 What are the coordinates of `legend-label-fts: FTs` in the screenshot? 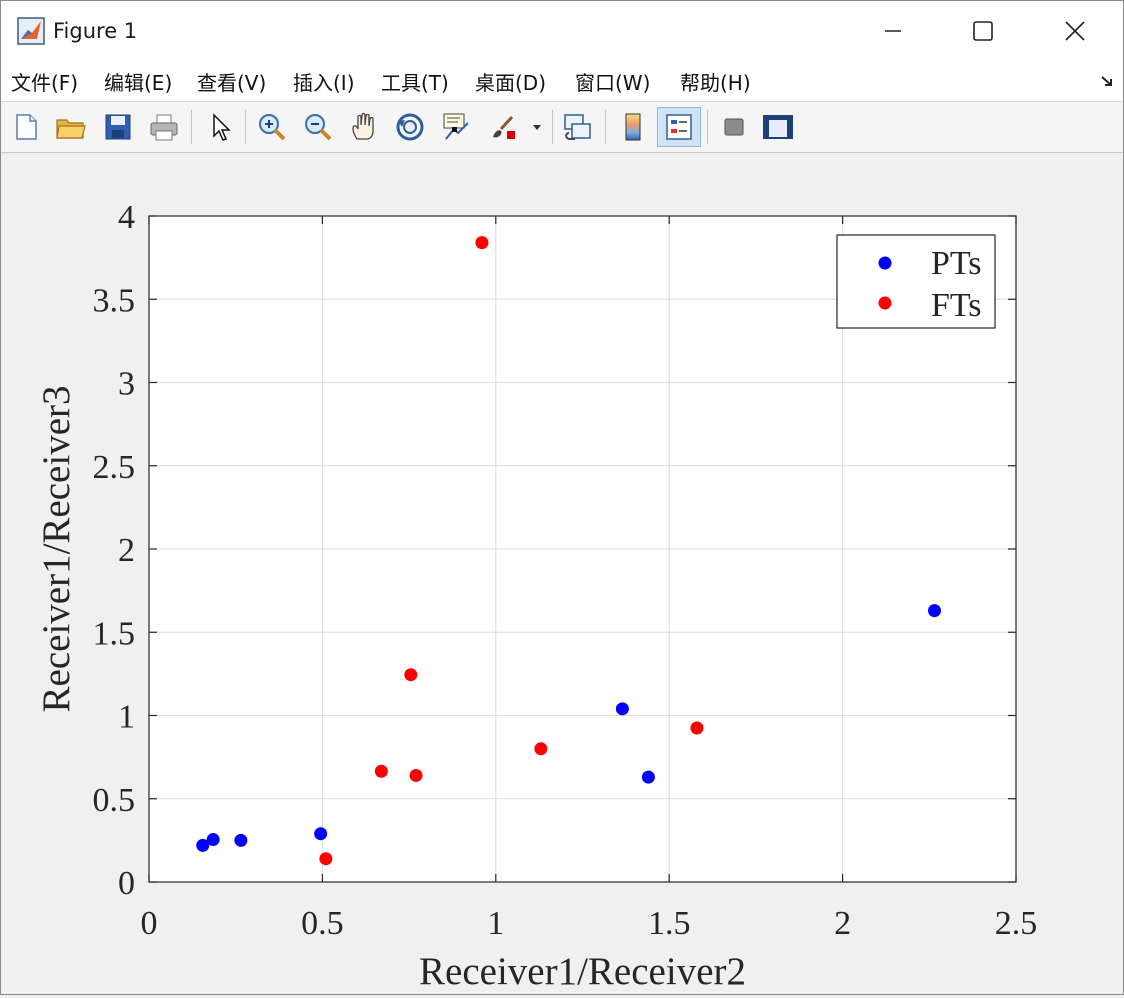 It's located at (956, 305).